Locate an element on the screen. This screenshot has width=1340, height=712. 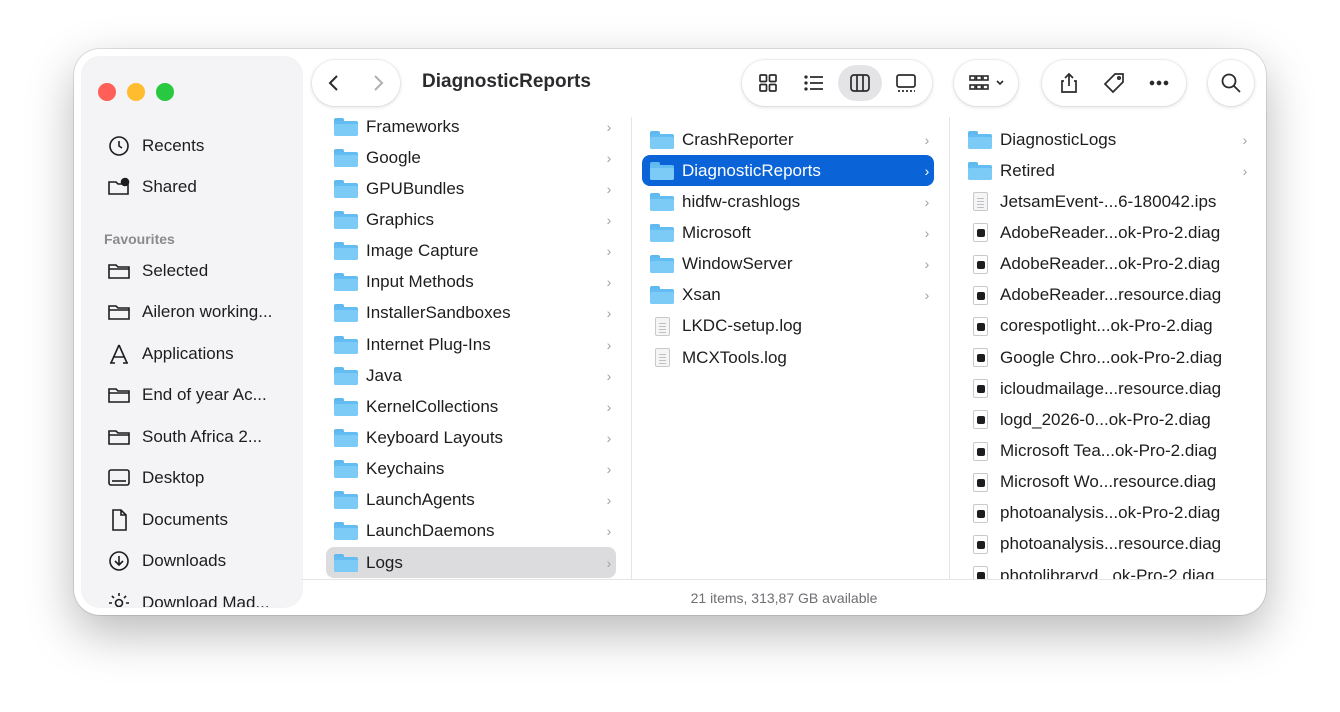
folder-row: Java › is located at coordinates (471, 375).